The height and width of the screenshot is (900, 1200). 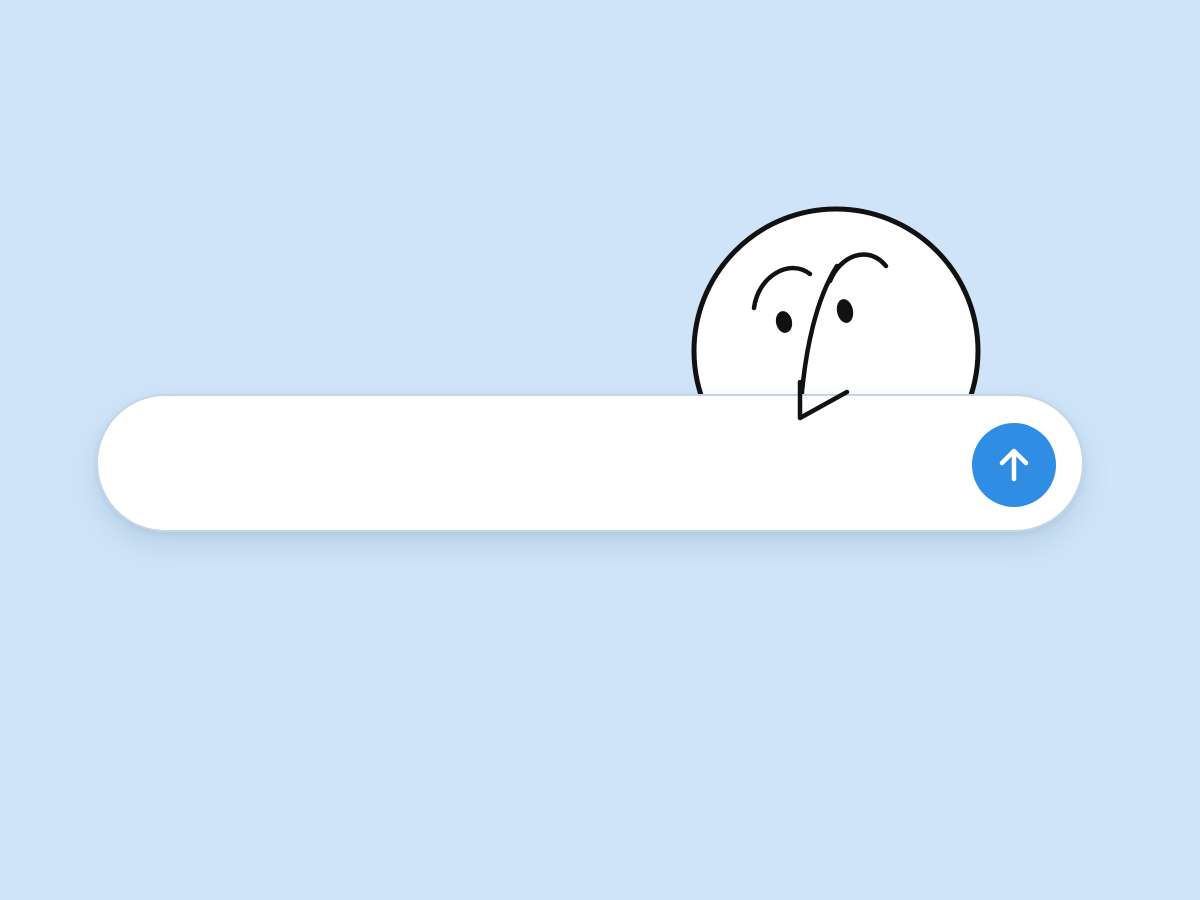 I want to click on send-button, so click(x=1014, y=465).